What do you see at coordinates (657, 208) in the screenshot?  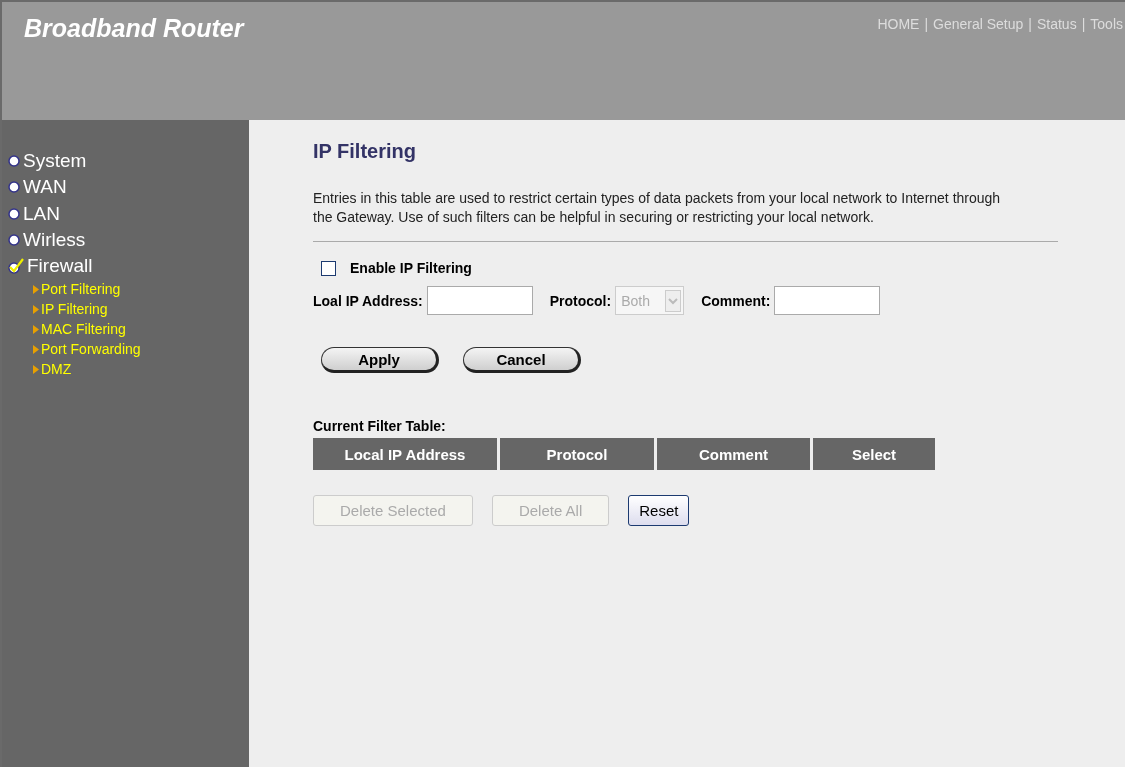 I see `description: Entries in this table are used to restrict certain types of data packets from your local network to Internet through the Gateway. Use of such filters can be helpful in securing or restricting your local network.` at bounding box center [657, 208].